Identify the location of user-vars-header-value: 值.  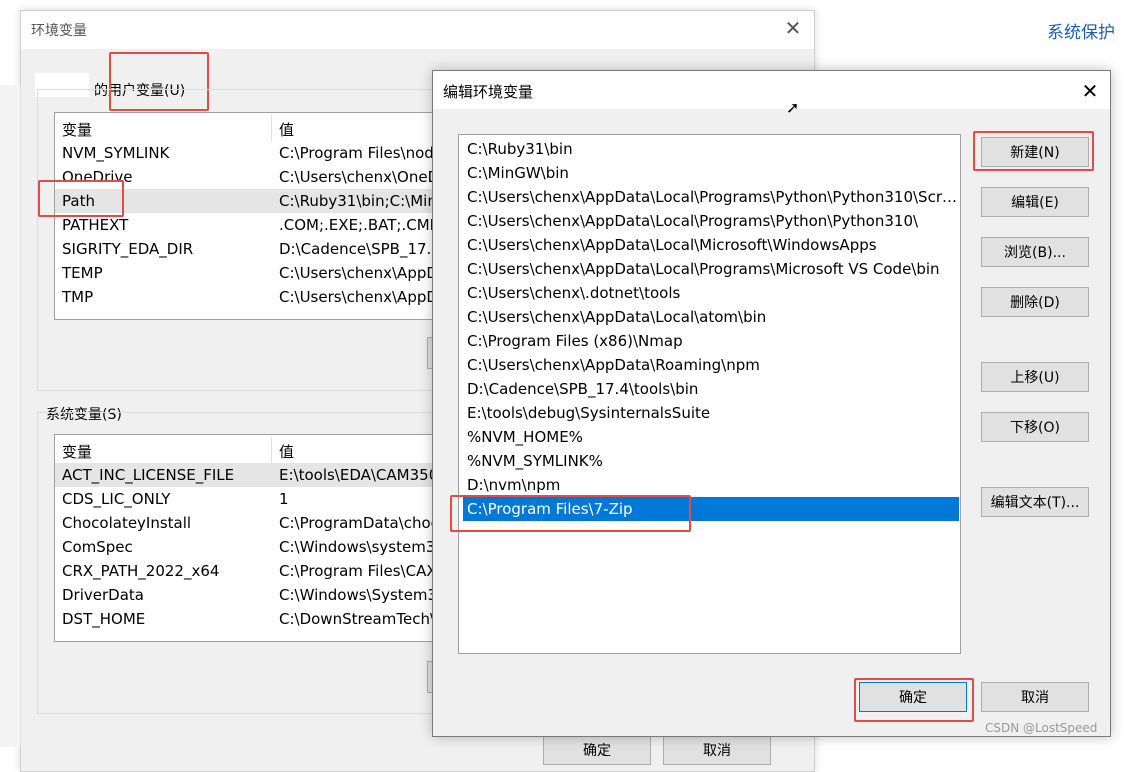
(286, 129).